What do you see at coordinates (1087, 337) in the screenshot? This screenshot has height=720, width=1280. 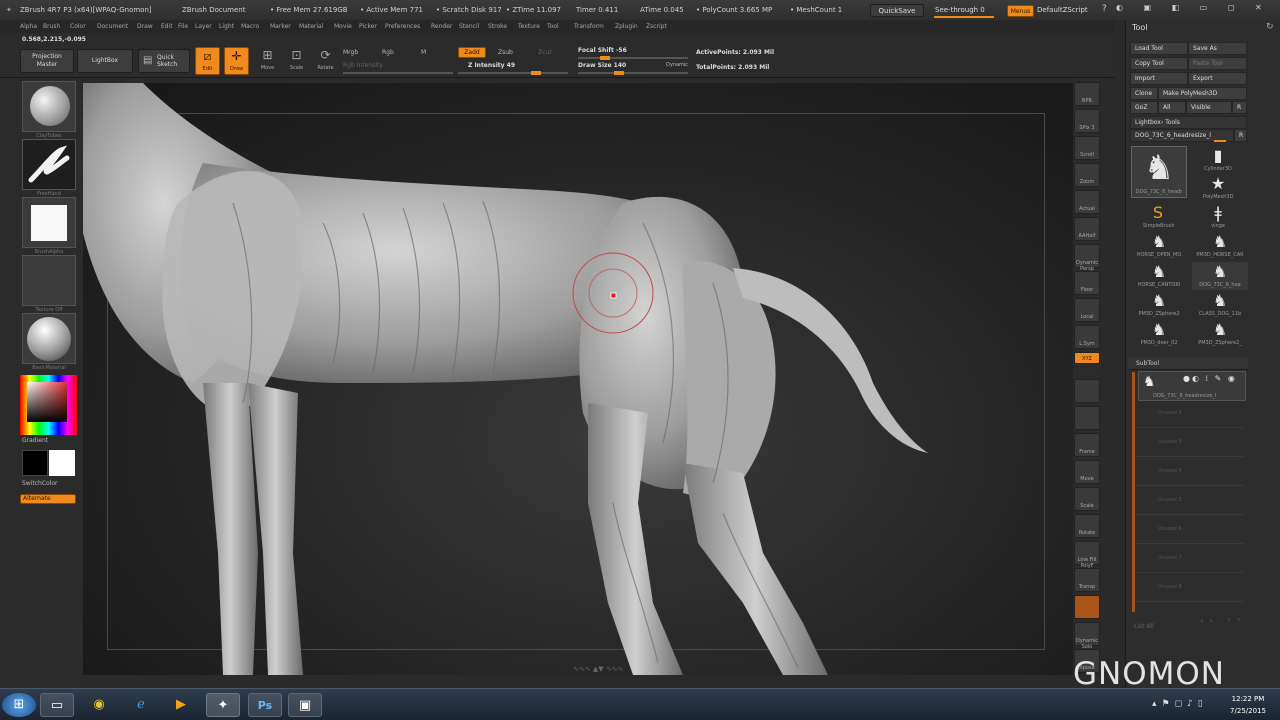 I see `right-tool-l-sym: L.Sym` at bounding box center [1087, 337].